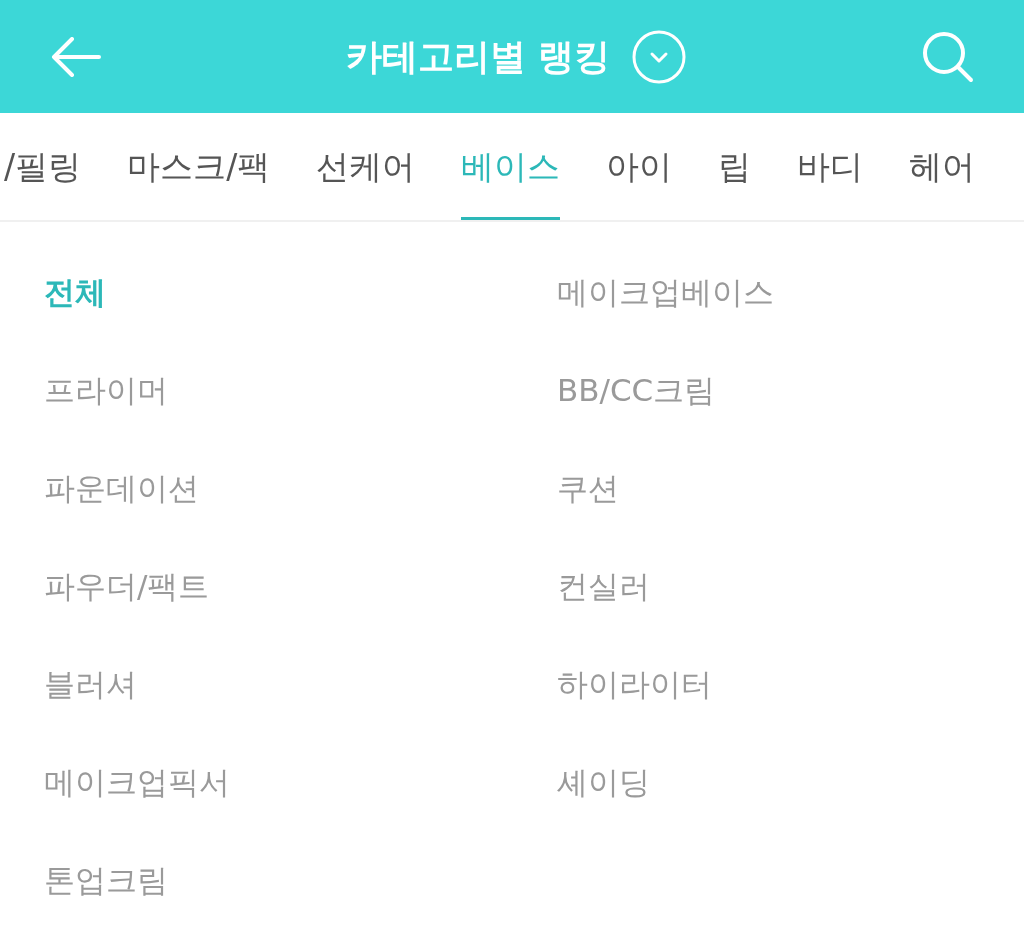 The width and height of the screenshot is (1024, 936). What do you see at coordinates (603, 586) in the screenshot?
I see `subcategory-item: 컨실러` at bounding box center [603, 586].